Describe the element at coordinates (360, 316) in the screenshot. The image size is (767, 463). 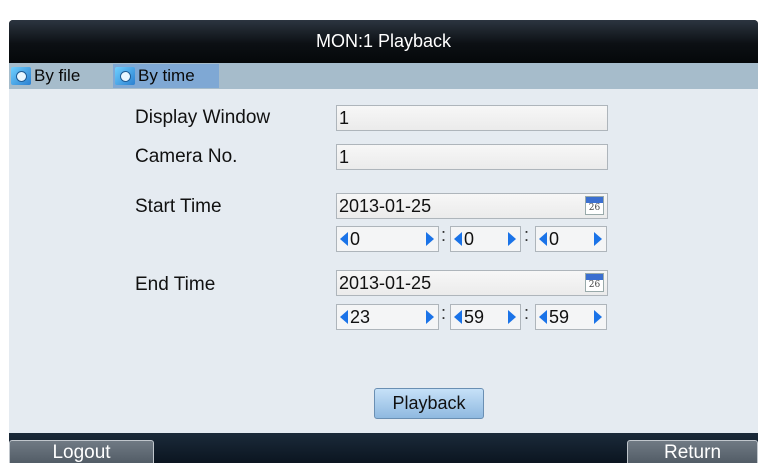
I see `end-hour-value: 23` at that location.